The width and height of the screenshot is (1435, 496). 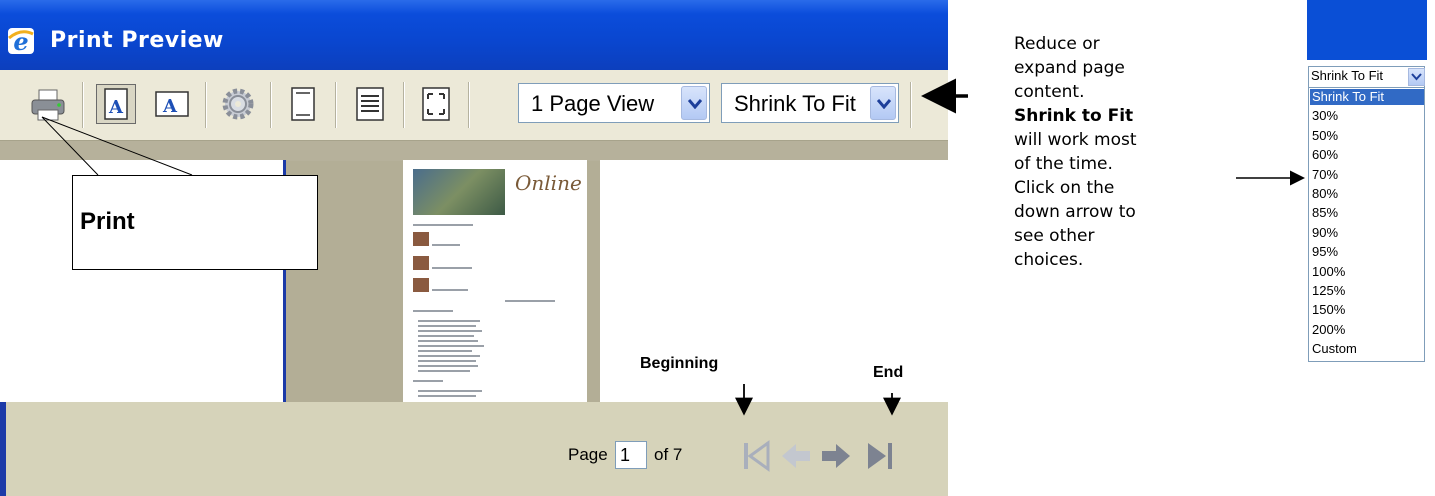 I want to click on dropdown-option: 60%, so click(x=1367, y=155).